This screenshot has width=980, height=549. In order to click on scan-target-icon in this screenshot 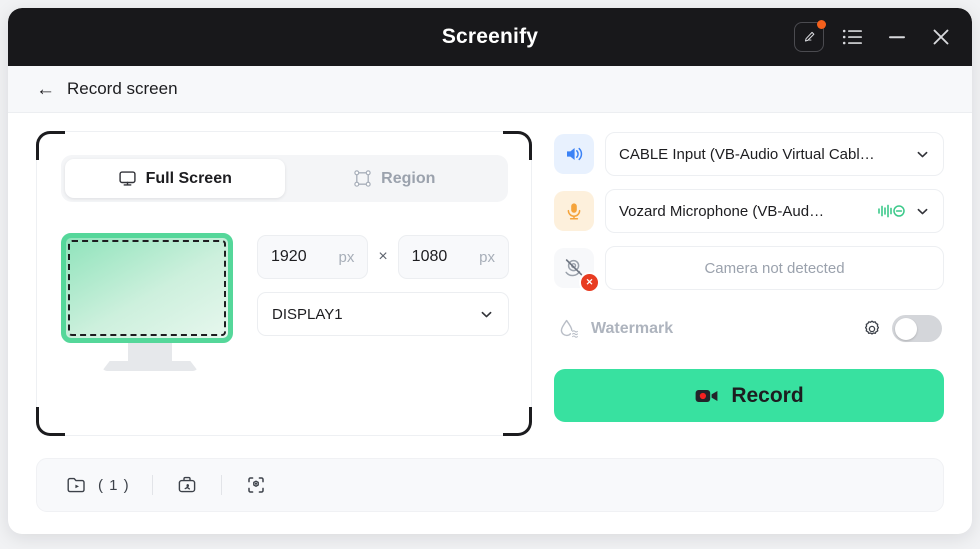, I will do `click(255, 485)`.